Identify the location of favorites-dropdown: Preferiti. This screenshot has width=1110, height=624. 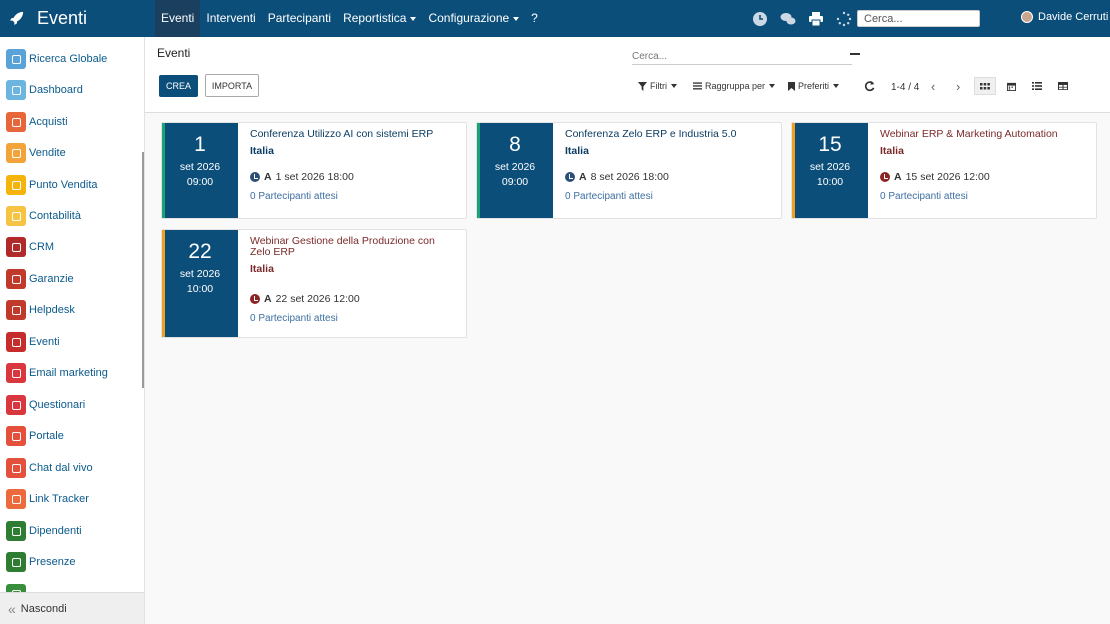
(814, 86).